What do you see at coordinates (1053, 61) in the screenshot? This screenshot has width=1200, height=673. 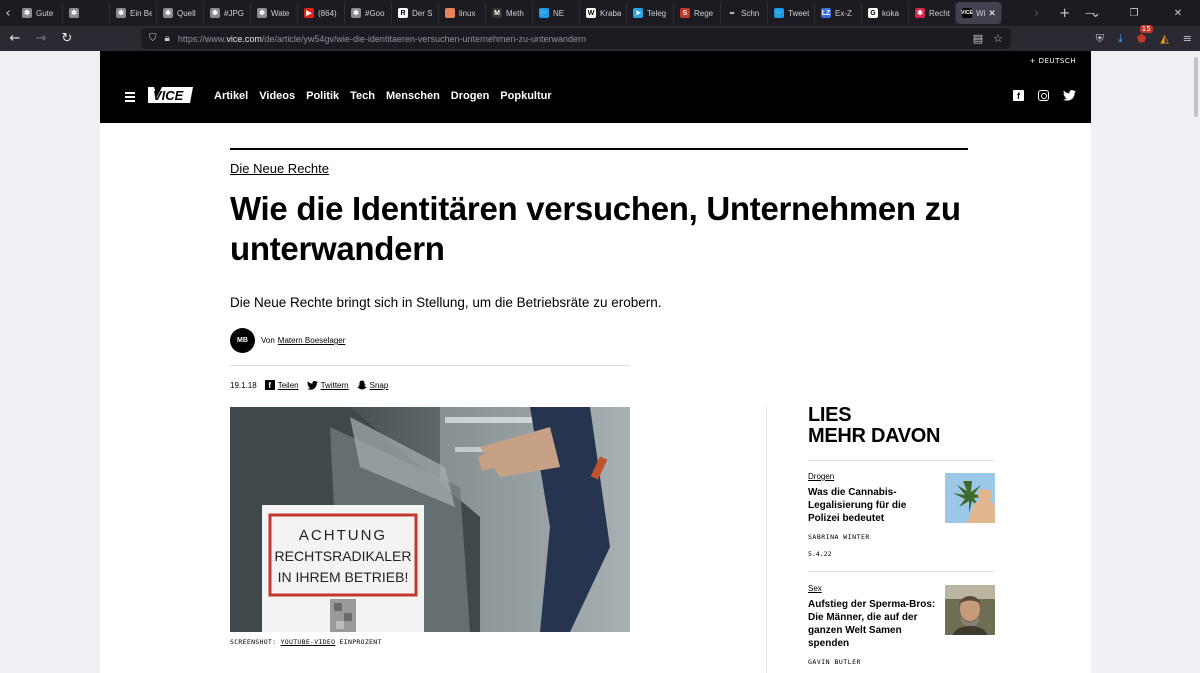 I see `language-selector: + DEUTSCH` at bounding box center [1053, 61].